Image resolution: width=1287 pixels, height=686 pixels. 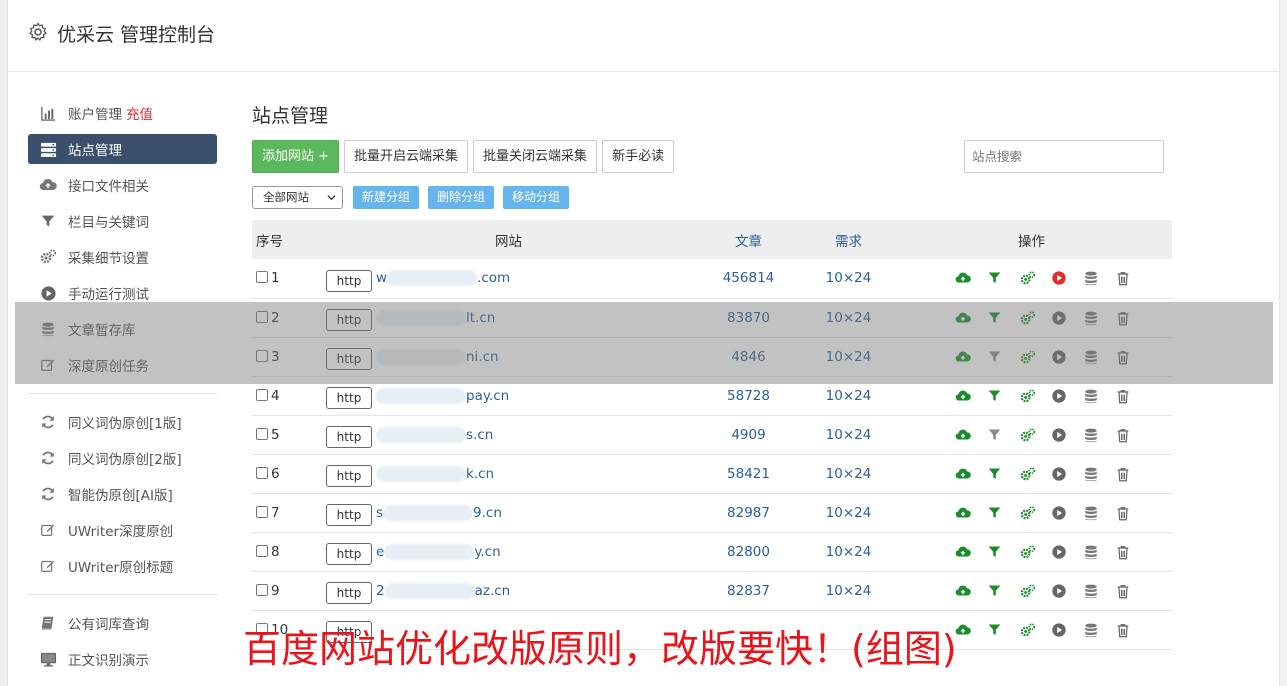 What do you see at coordinates (748, 590) in the screenshot?
I see `article-count: 82837` at bounding box center [748, 590].